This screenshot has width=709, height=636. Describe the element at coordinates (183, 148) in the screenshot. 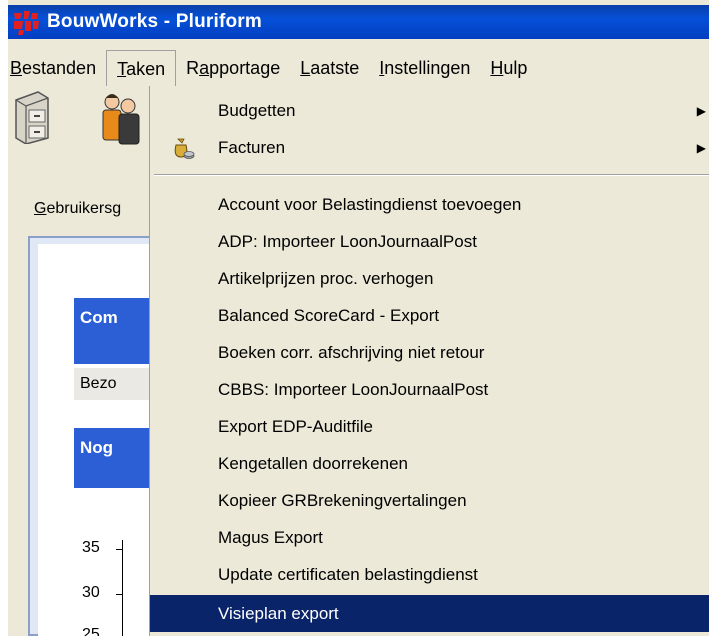

I see `money-bag-icon` at that location.